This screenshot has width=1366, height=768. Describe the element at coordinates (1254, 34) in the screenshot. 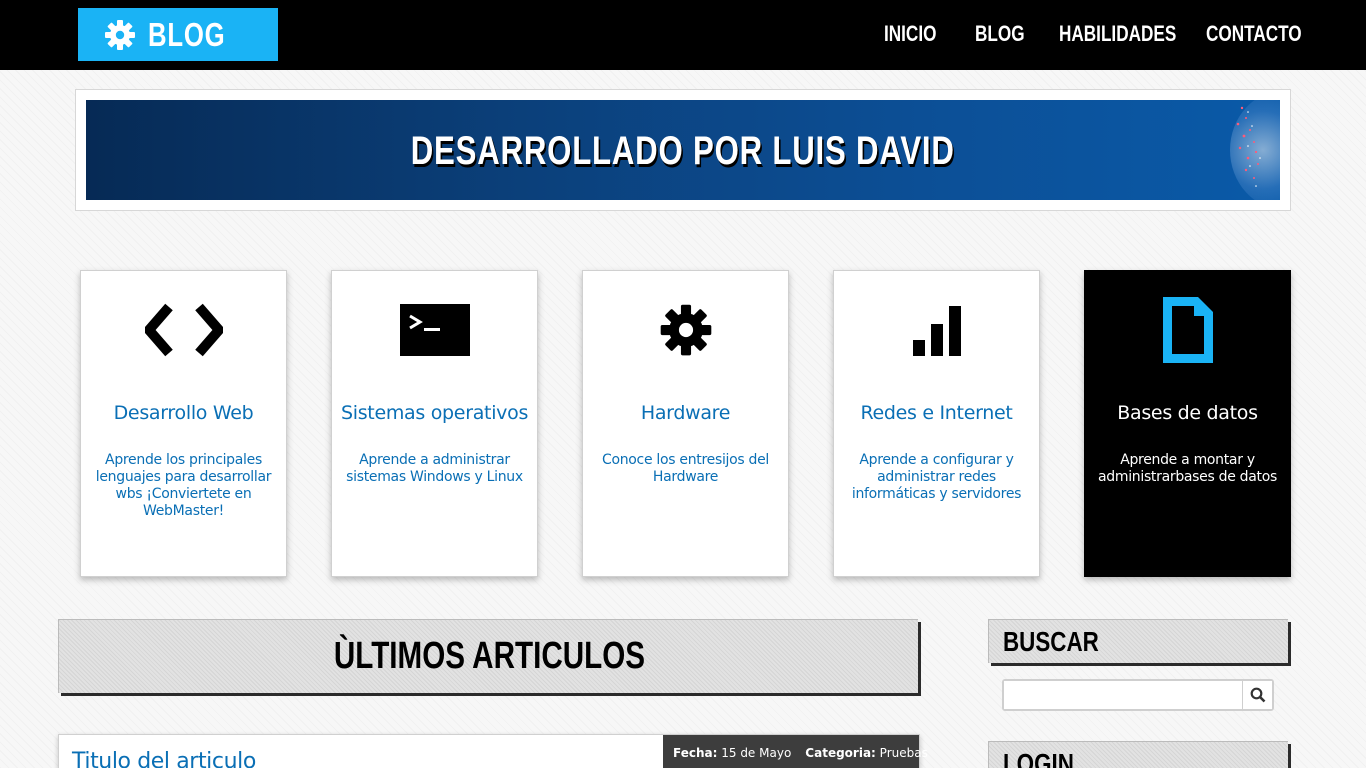

I see `nav-item-contacto: CONTACTO` at that location.